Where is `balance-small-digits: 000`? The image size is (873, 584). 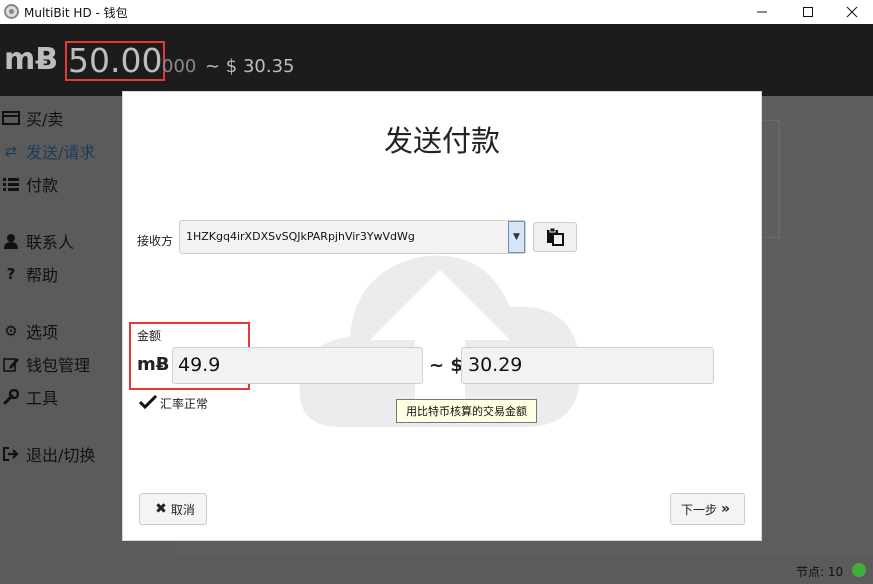
balance-small-digits: 000 is located at coordinates (179, 66).